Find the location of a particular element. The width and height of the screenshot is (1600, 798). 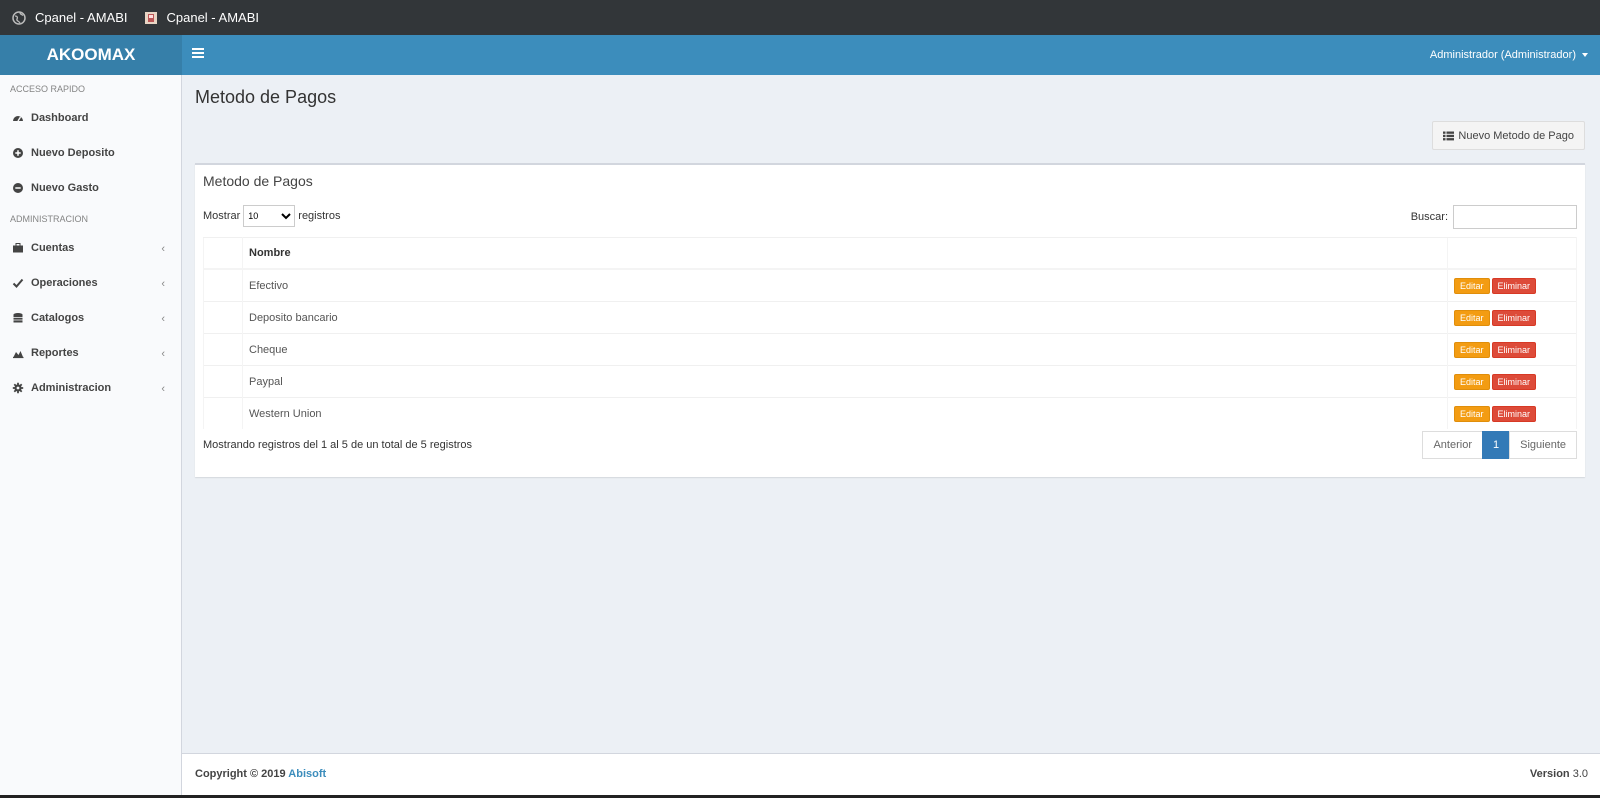

sidebar-section-administracion: ADMINISTRACION is located at coordinates (49, 219).